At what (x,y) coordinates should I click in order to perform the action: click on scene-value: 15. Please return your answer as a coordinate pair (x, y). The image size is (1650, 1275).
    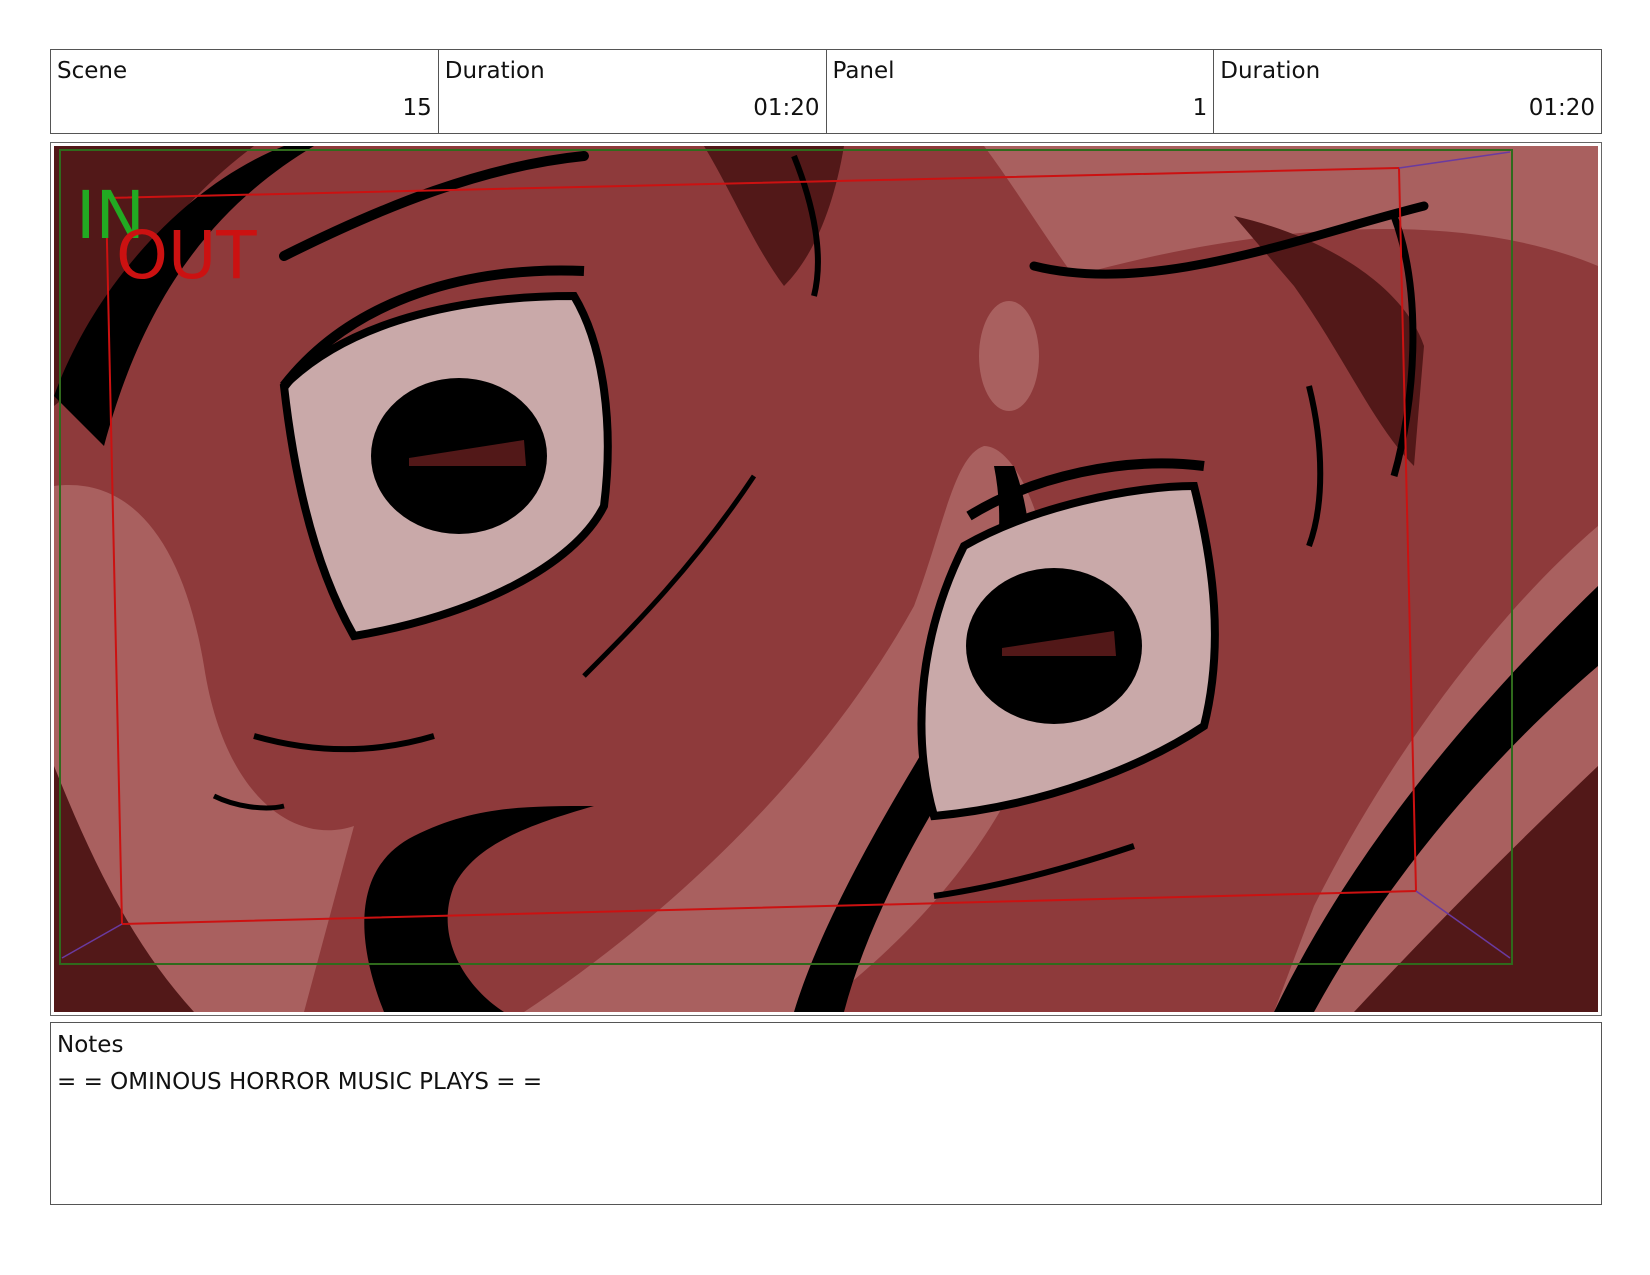
    Looking at the image, I should click on (417, 108).